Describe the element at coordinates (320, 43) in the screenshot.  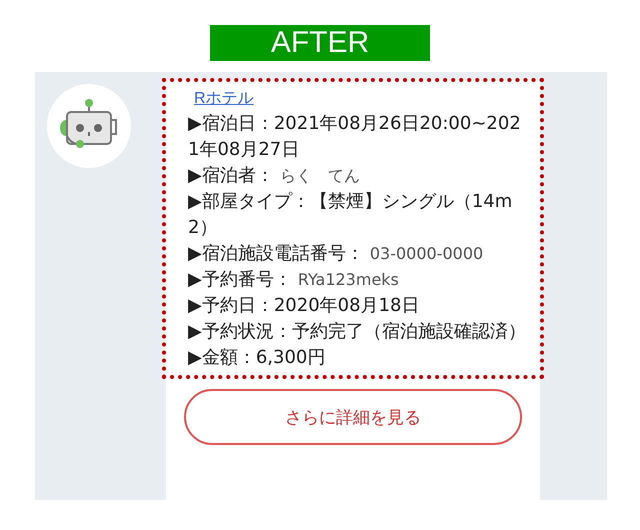
I see `after-banner: AFTER` at that location.